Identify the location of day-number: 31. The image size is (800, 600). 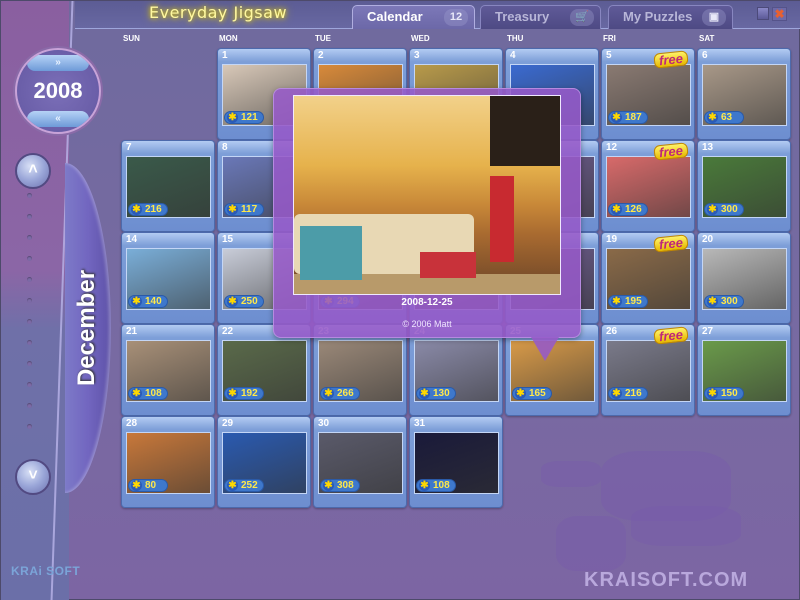
(420, 423).